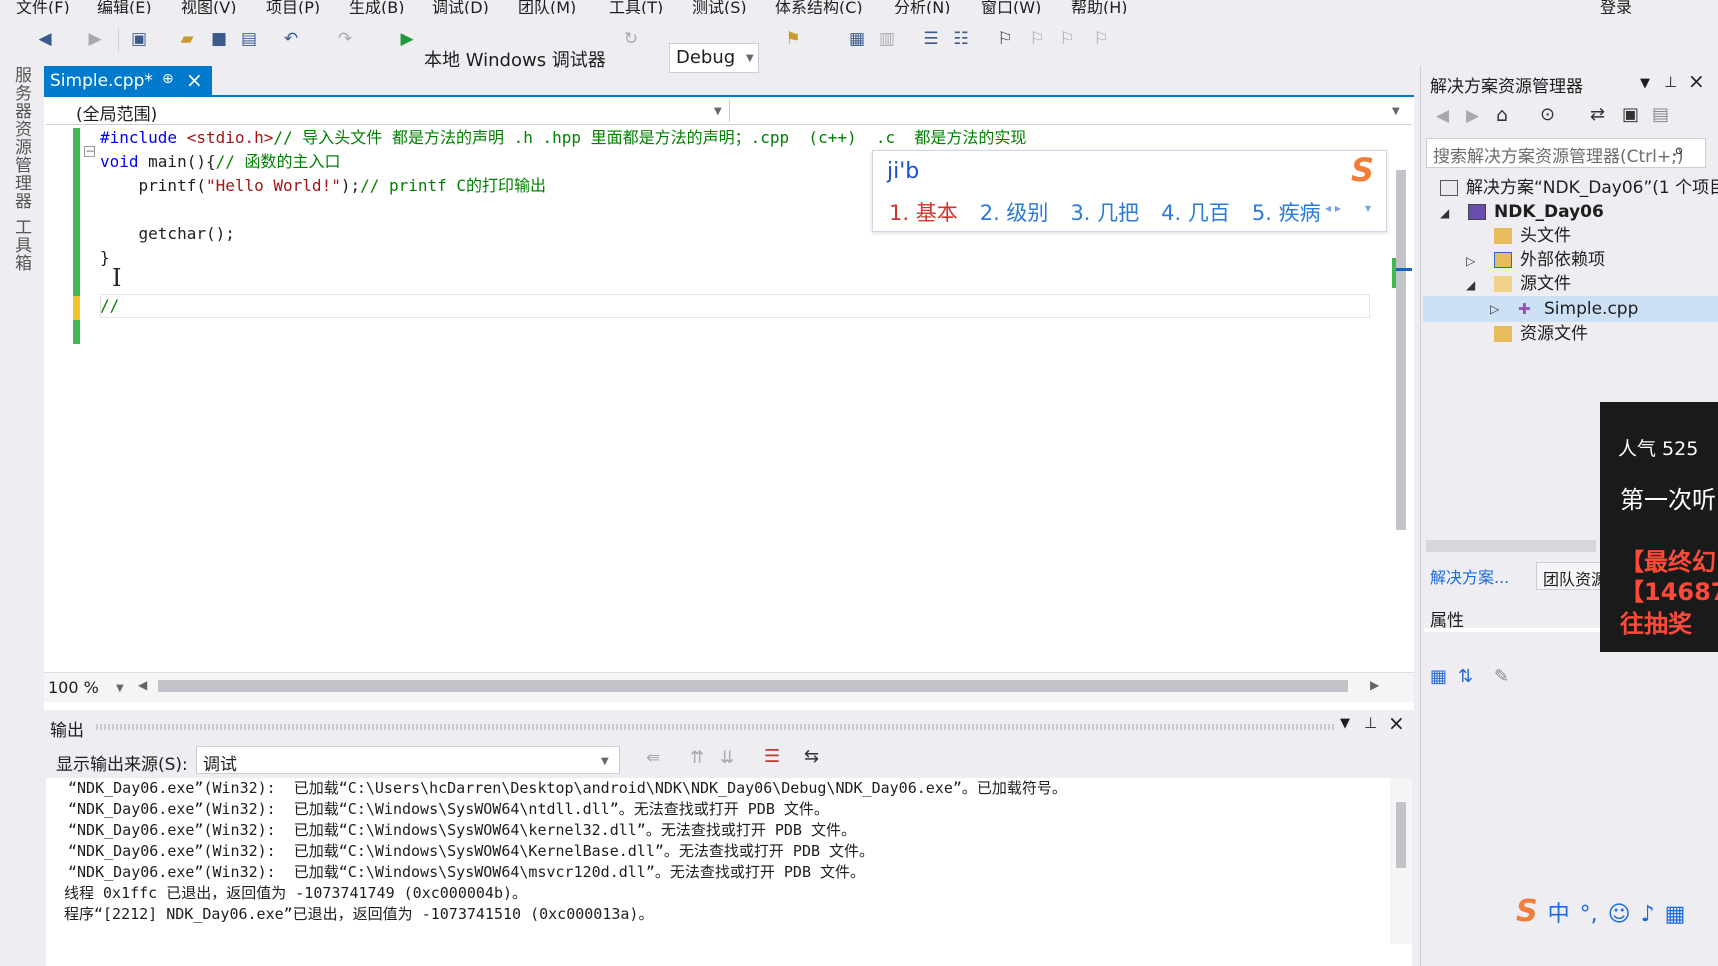  What do you see at coordinates (1579, 188) in the screenshot?
I see `tree-solution: 解决方案“NDK_Day06”(1 个项目)` at bounding box center [1579, 188].